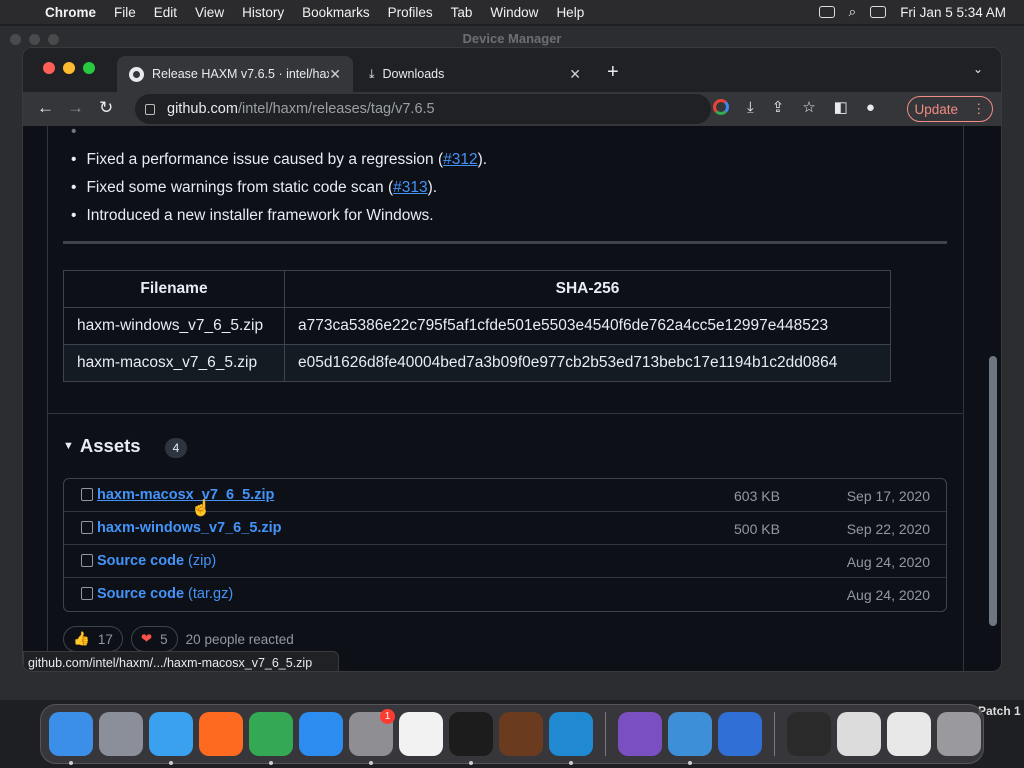  I want to click on github-icon, so click(136, 74).